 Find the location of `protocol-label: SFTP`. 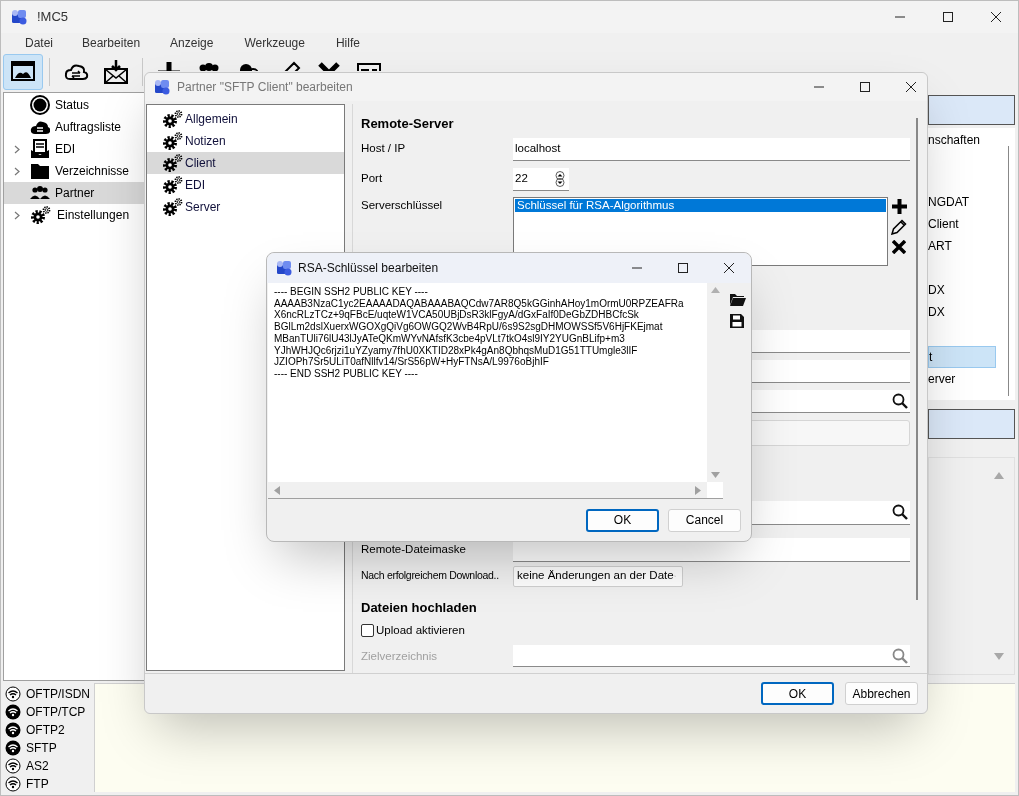

protocol-label: SFTP is located at coordinates (41, 748).